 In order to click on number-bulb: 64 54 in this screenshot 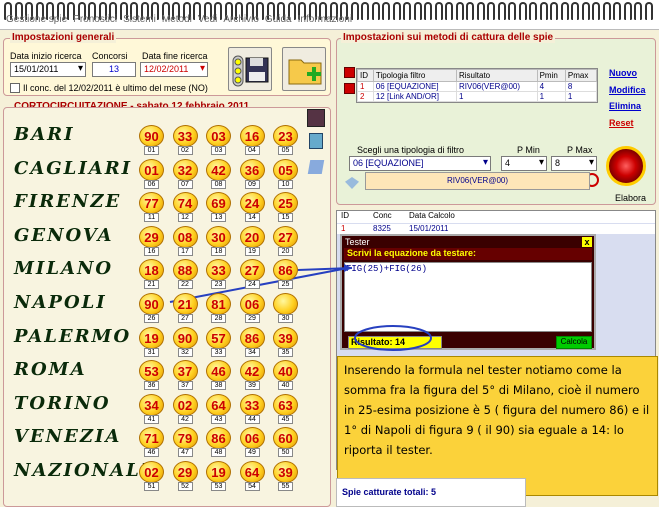, I will do `click(252, 476)`.